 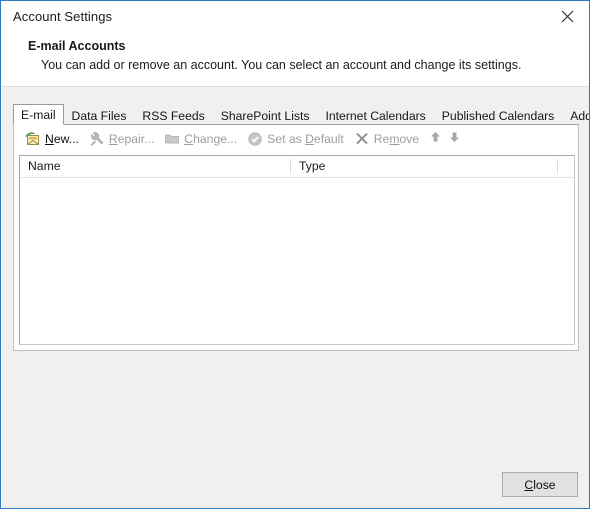 I want to click on new-mail-account-icon, so click(x=33, y=139).